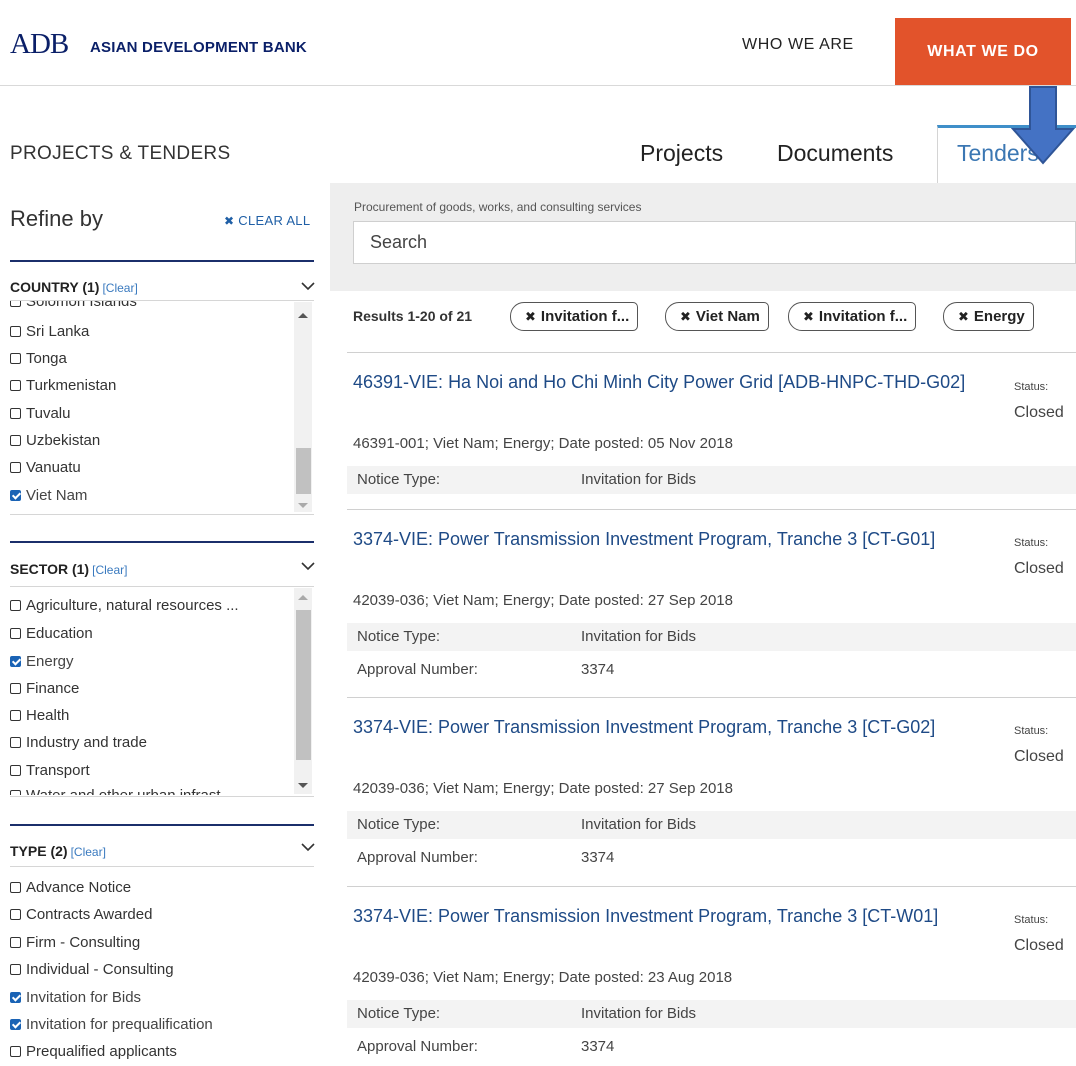  Describe the element at coordinates (681, 153) in the screenshot. I see `tab-projects: Projects` at that location.